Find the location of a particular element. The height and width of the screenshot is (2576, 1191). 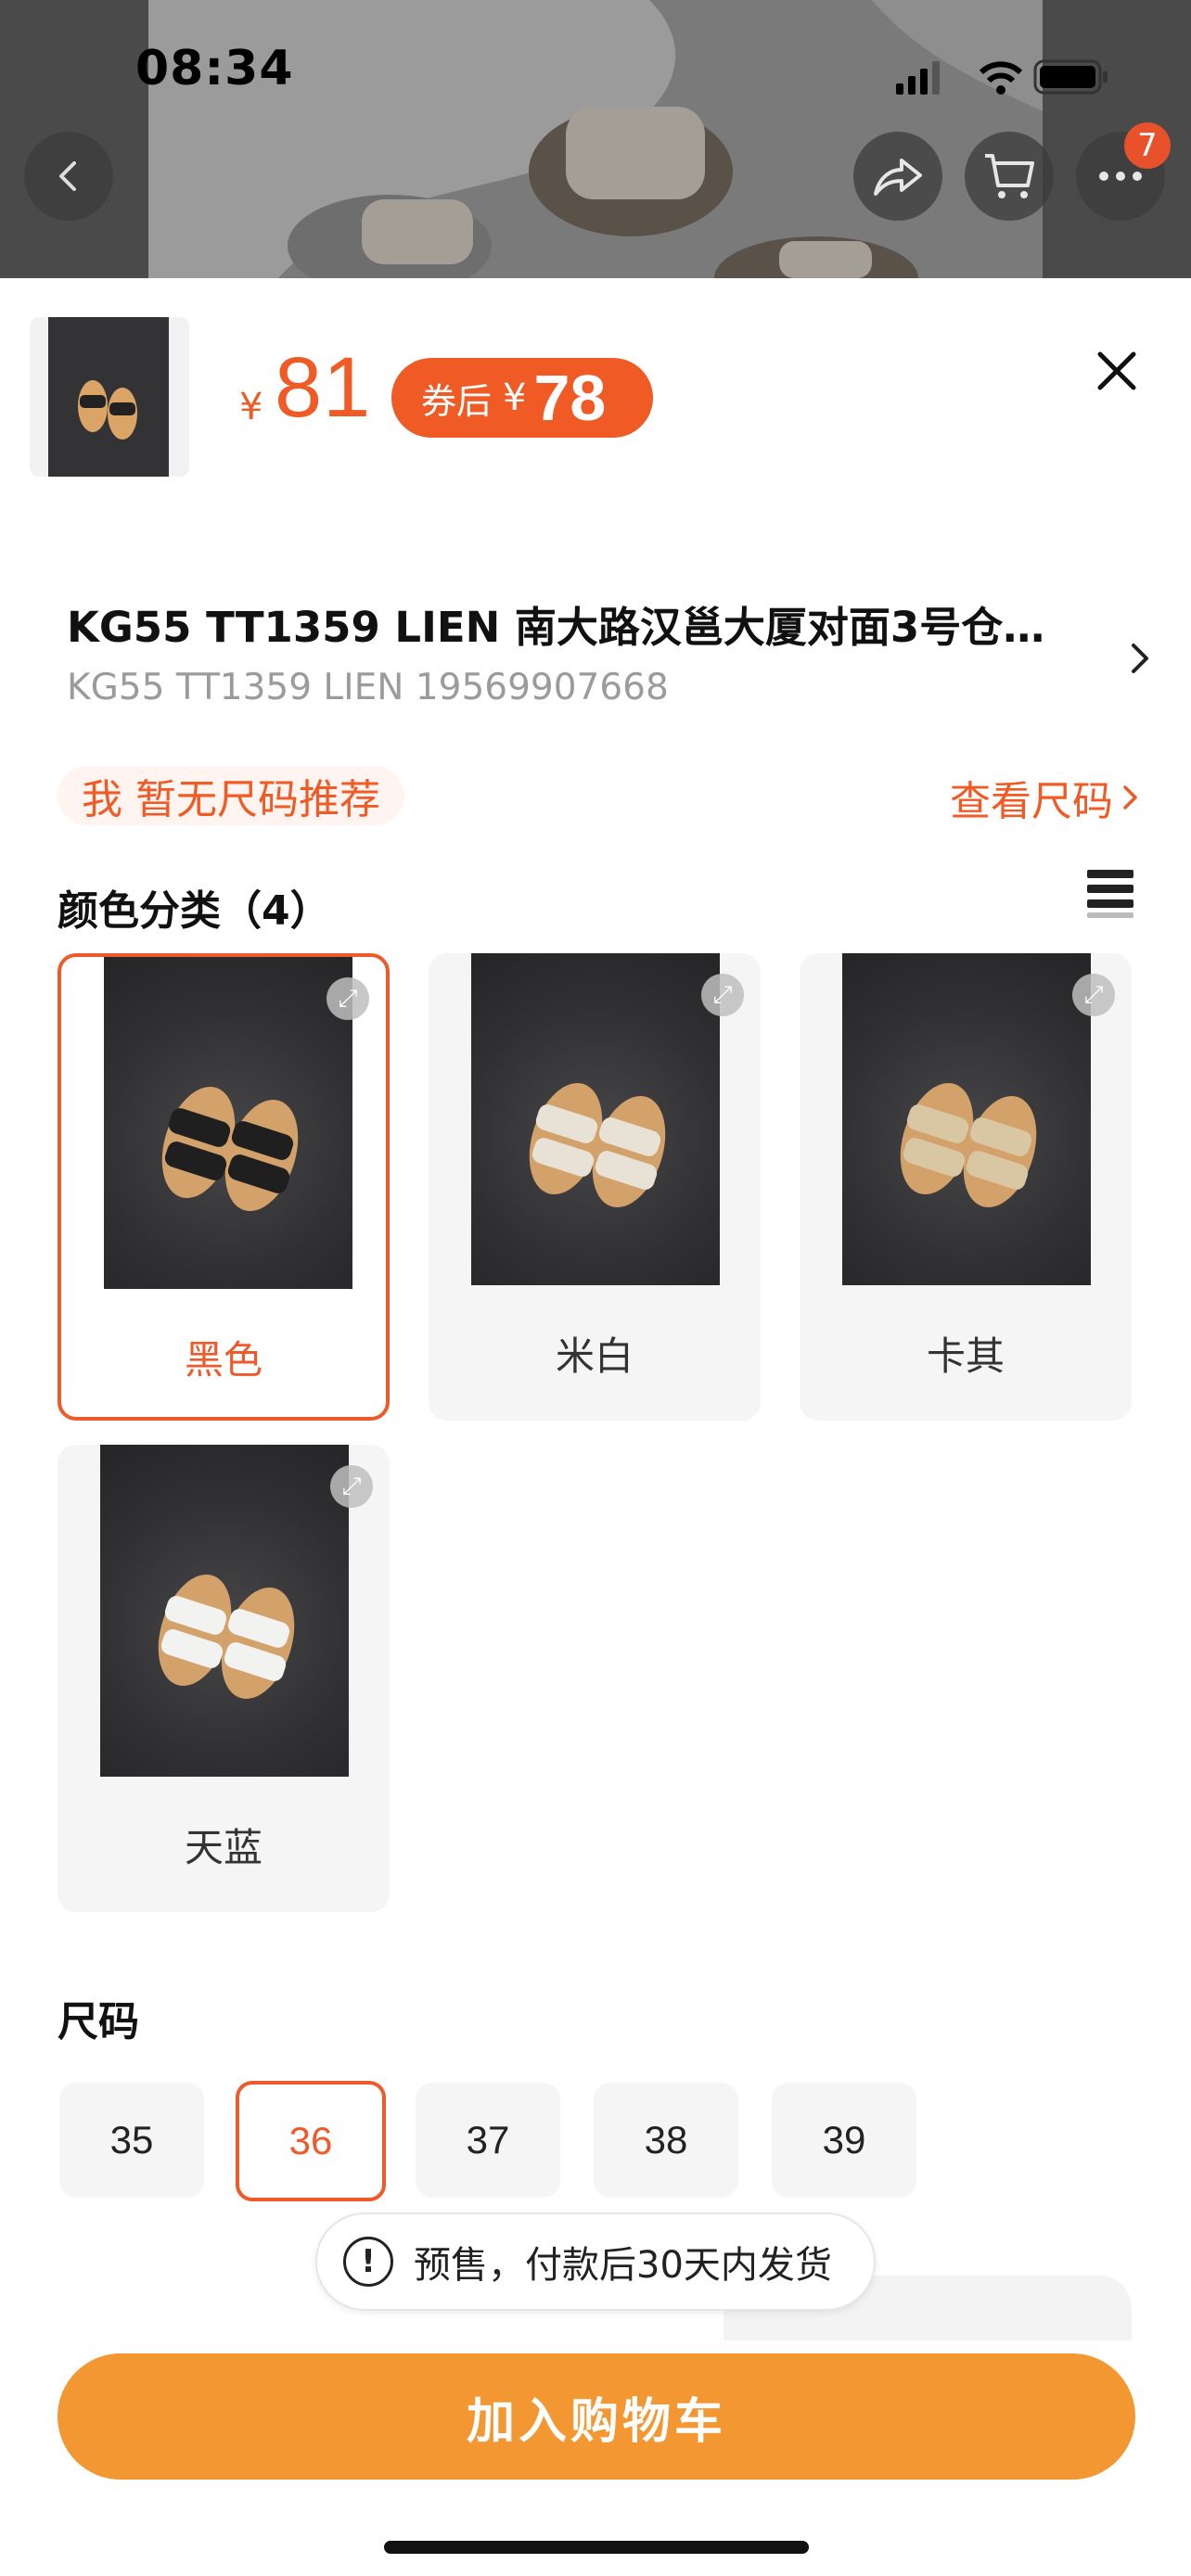

color-option-card: ⤢ 黑色 is located at coordinates (224, 1187).